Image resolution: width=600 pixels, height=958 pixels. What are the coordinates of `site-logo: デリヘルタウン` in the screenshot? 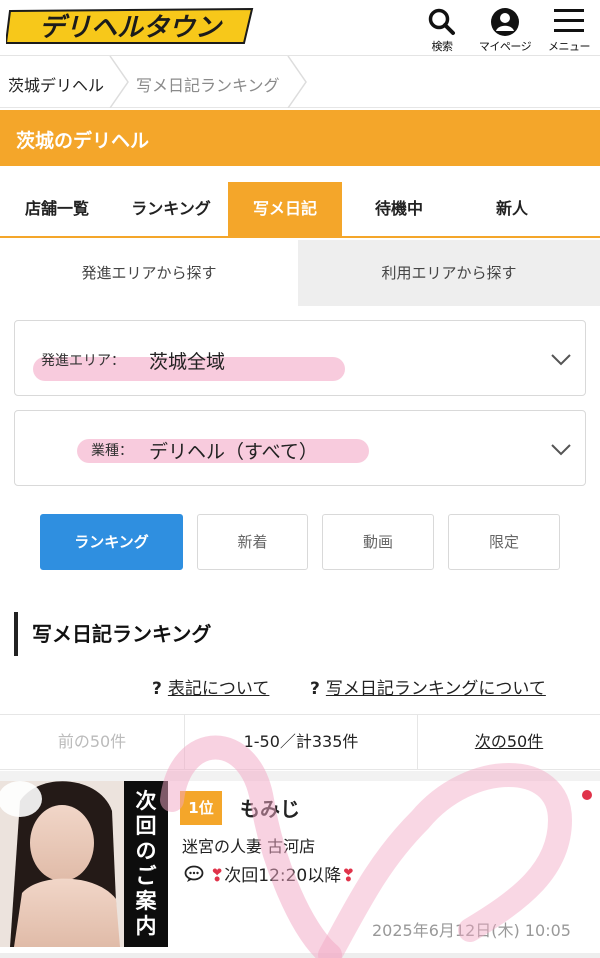 It's located at (132, 25).